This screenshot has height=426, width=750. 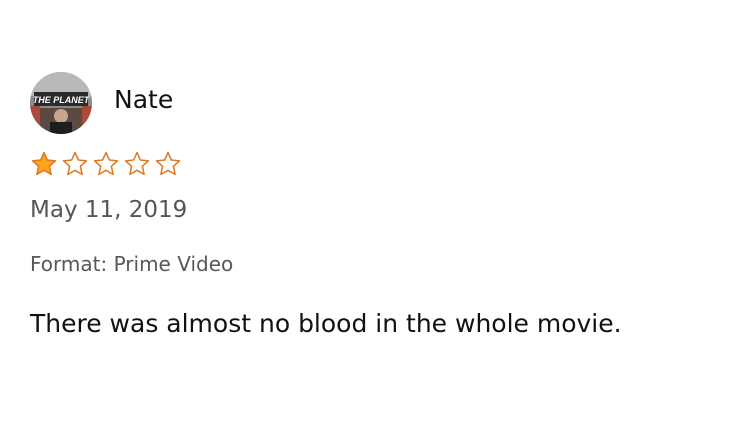 I want to click on review-format: Format: Prime Video, so click(x=131, y=264).